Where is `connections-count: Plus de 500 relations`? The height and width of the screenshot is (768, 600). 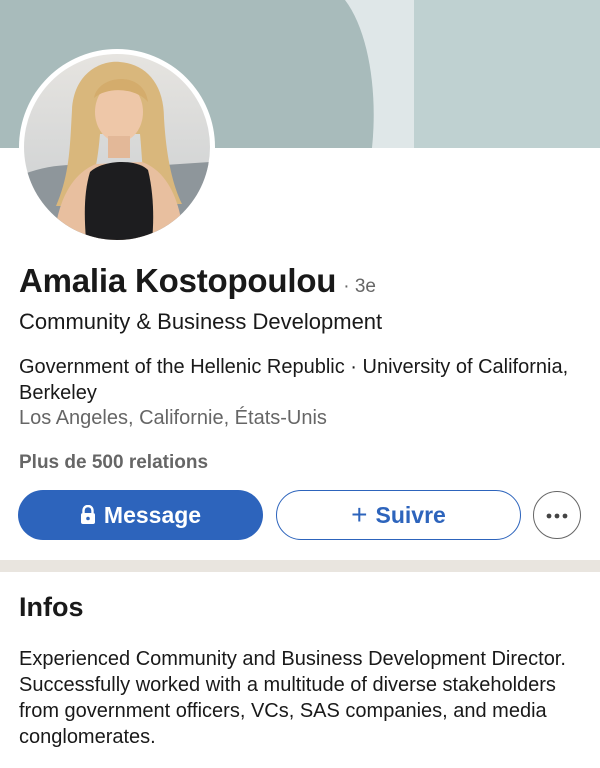
connections-count: Plus de 500 relations is located at coordinates (113, 463).